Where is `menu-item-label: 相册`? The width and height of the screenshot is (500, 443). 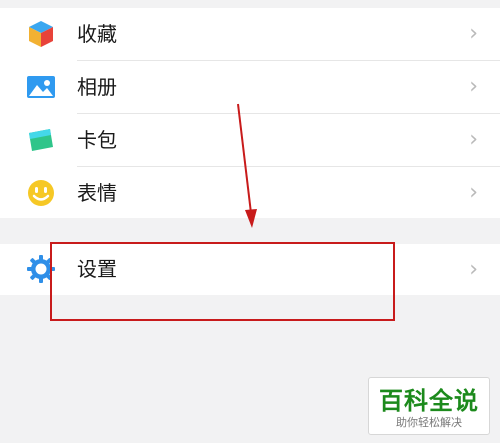
menu-item-label: 相册 is located at coordinates (97, 87).